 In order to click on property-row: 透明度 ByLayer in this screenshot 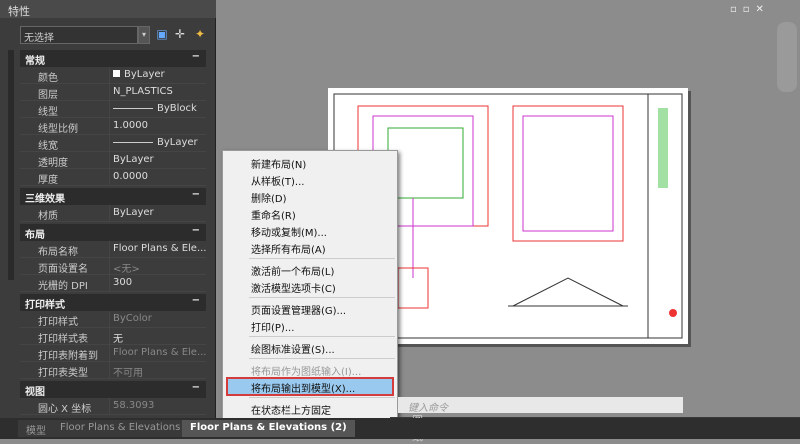, I will do `click(113, 160)`.